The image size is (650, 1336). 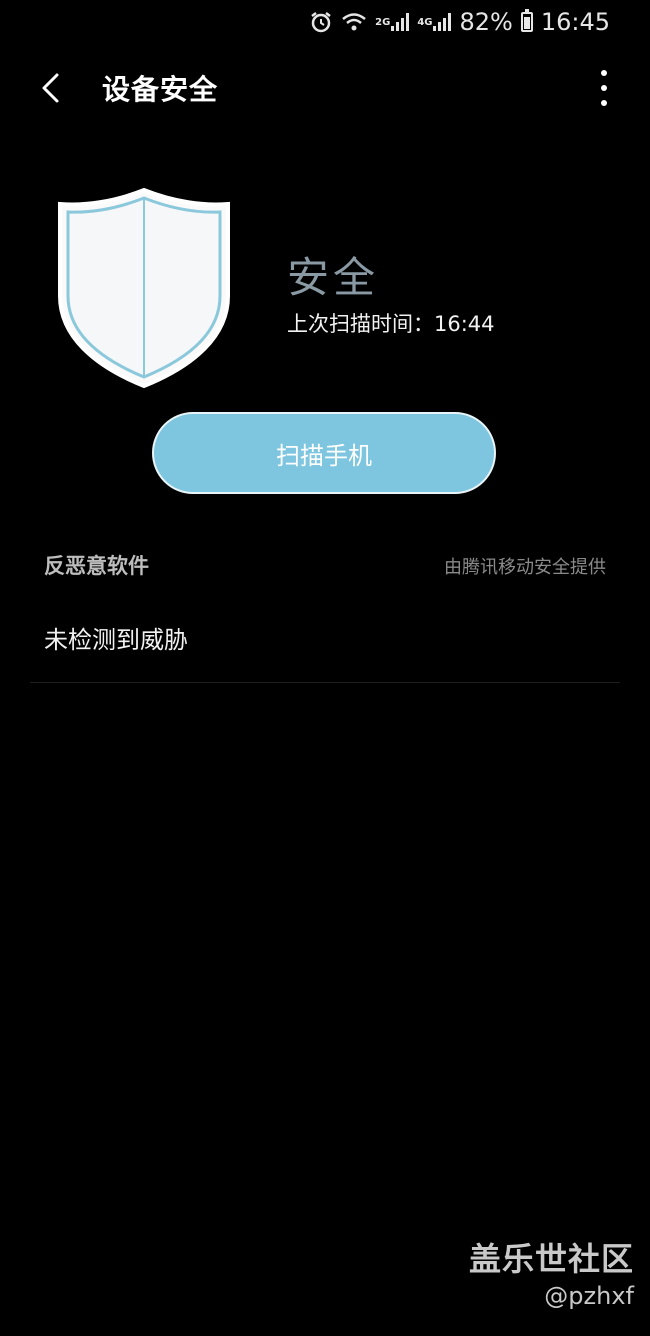 I want to click on more-options-button, so click(x=604, y=88).